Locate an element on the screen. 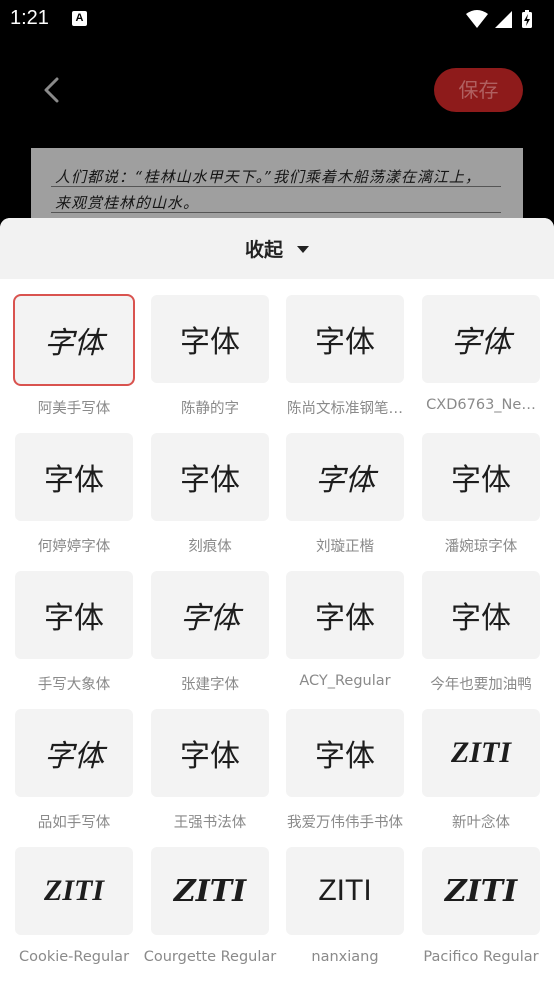  collapse-label: 收起 is located at coordinates (263, 250).